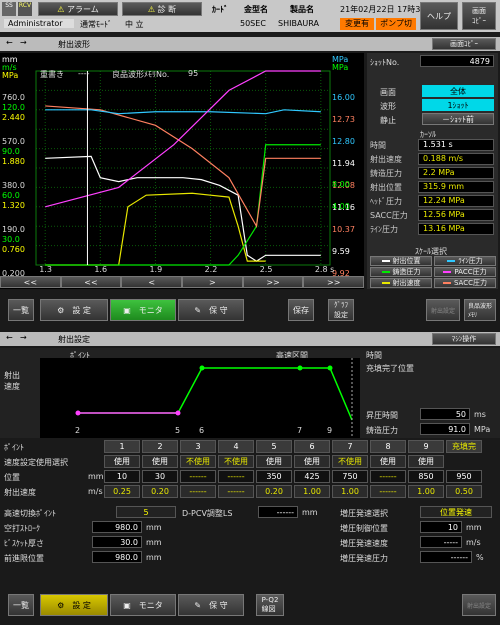 This screenshot has height=625, width=500. Describe the element at coordinates (401, 261) in the screenshot. I see `legend-item: 射出位置` at that location.